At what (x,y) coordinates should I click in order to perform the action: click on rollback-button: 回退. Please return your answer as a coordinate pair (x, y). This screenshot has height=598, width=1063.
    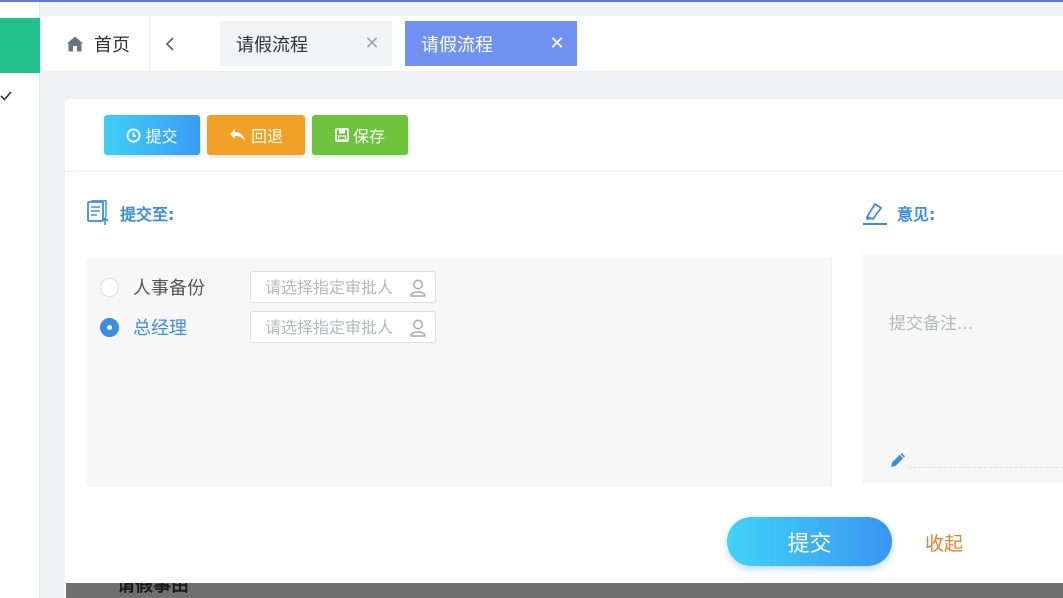
    Looking at the image, I should click on (256, 135).